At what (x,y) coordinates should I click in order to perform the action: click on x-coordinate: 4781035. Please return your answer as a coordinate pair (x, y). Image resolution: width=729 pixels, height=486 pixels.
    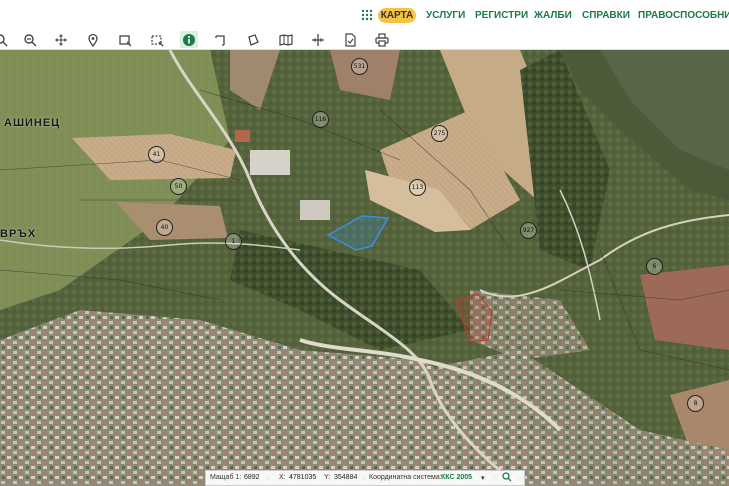
    Looking at the image, I should click on (303, 477).